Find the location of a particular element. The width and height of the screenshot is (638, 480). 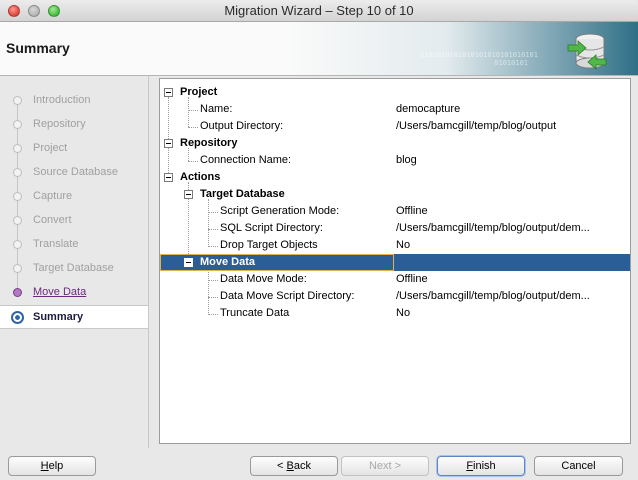

property-key: Data Move Script Directory: is located at coordinates (287, 296).